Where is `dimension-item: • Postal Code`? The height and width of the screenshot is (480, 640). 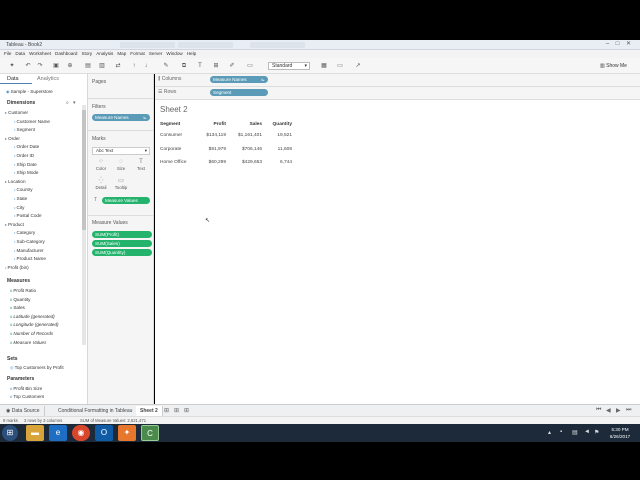
dimension-item: • Postal Code is located at coordinates (41, 216).